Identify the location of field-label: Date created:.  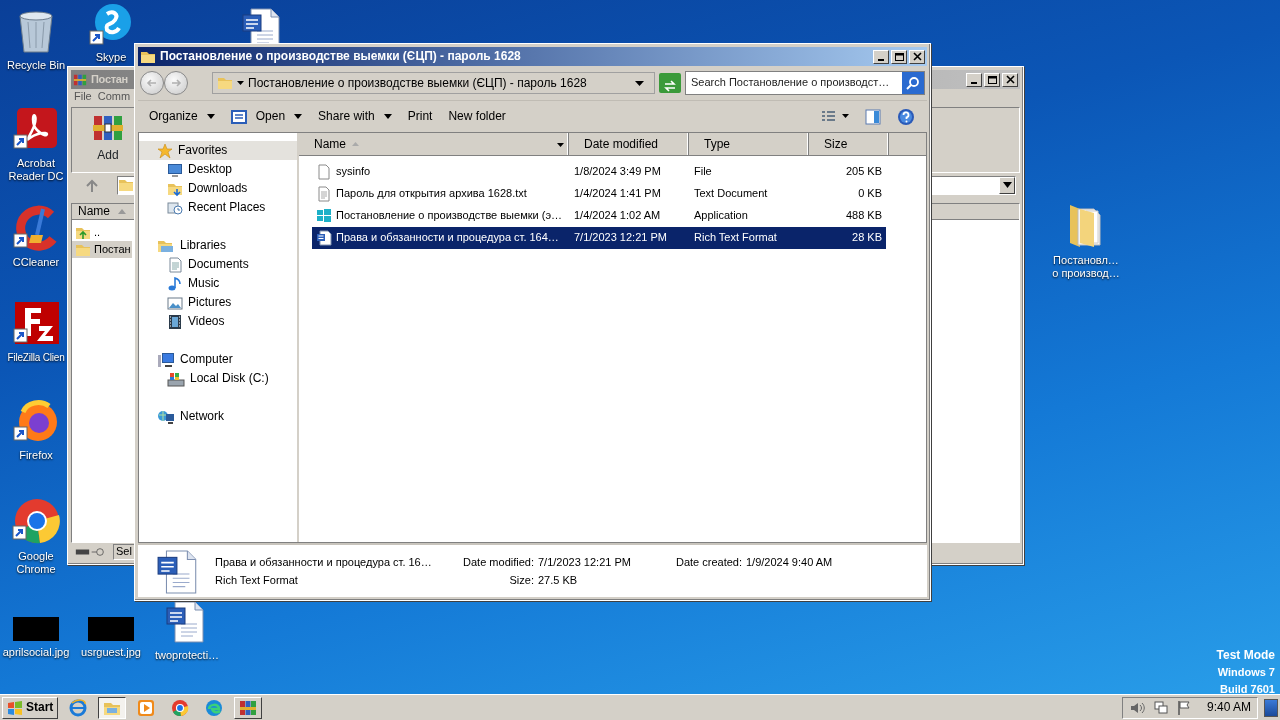
(708, 563).